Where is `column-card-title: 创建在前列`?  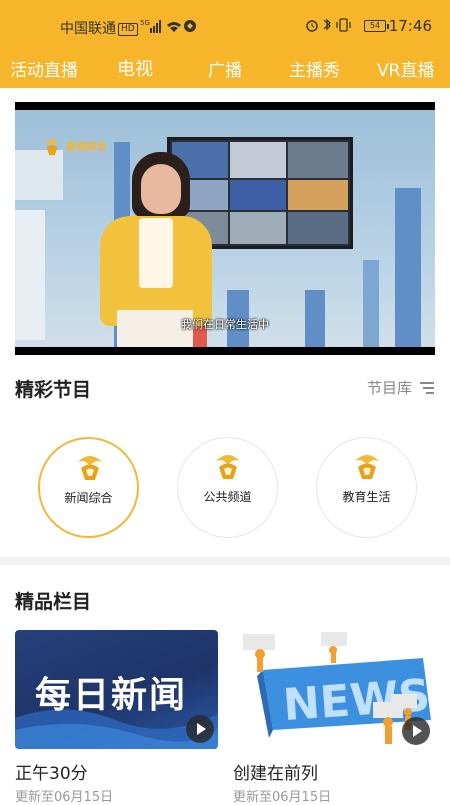 column-card-title: 创建在前列 is located at coordinates (275, 771).